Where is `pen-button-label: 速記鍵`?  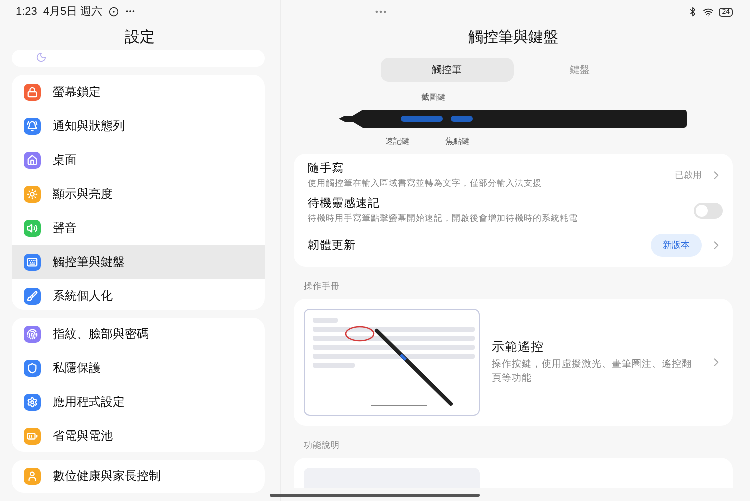
pen-button-label: 速記鍵 is located at coordinates (398, 141).